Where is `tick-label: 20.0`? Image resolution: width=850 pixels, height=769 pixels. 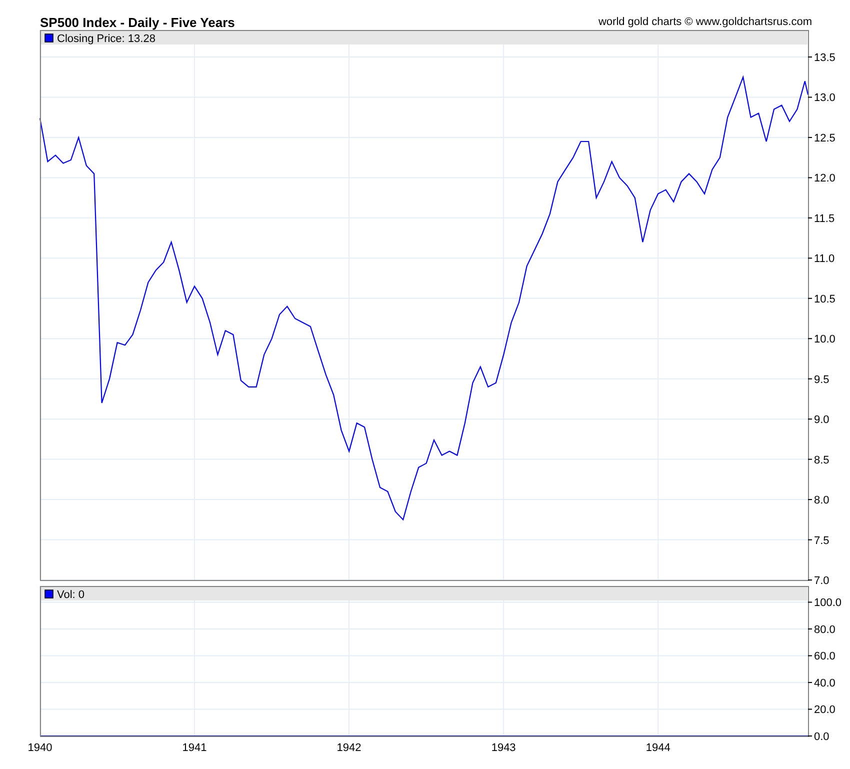 tick-label: 20.0 is located at coordinates (825, 710).